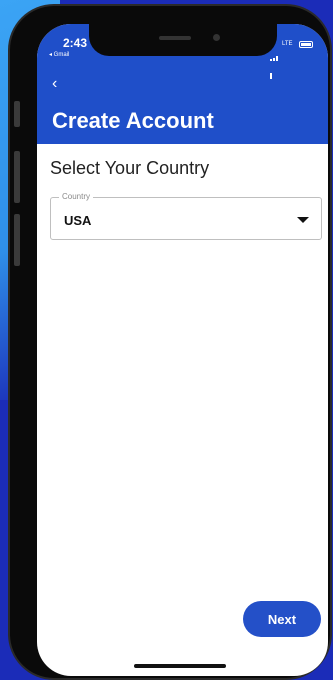 The image size is (333, 680). What do you see at coordinates (130, 168) in the screenshot?
I see `section-heading: Select Your Country` at bounding box center [130, 168].